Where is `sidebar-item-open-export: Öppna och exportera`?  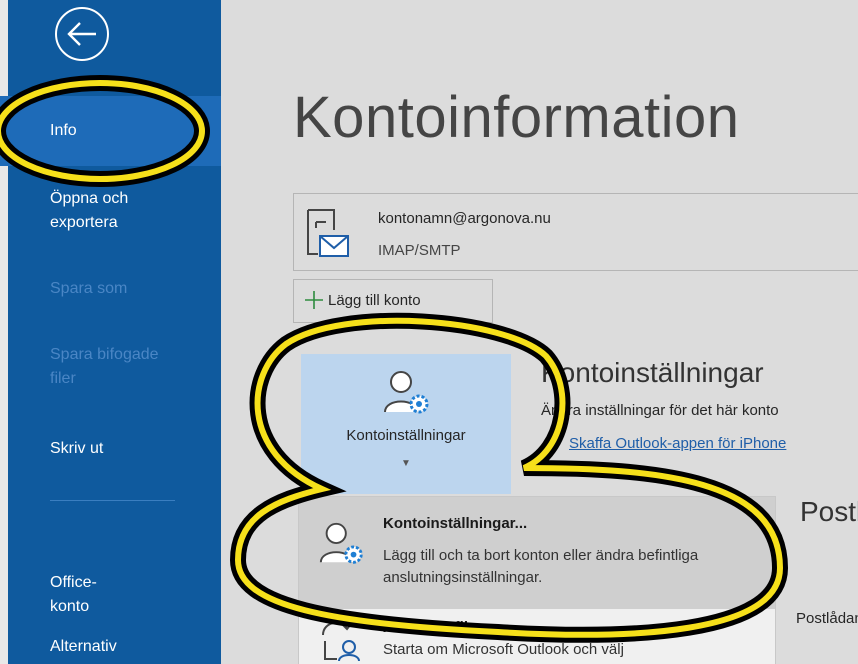 sidebar-item-open-export: Öppna och exportera is located at coordinates (110, 220).